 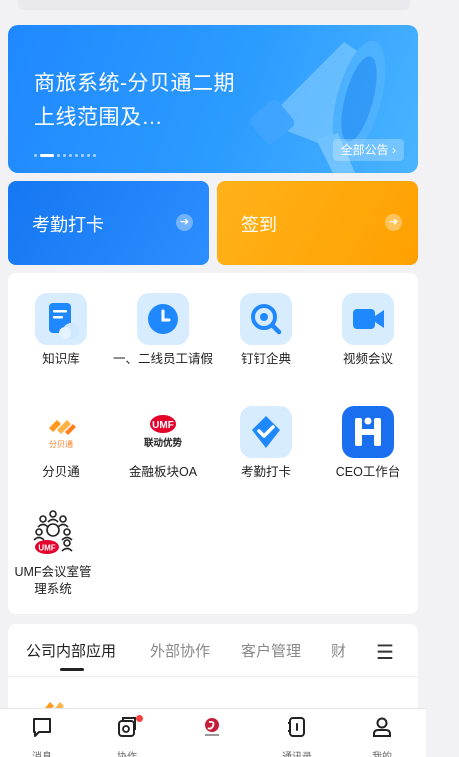 I want to click on app-dingding-qidian: 钉钉企典, so click(x=266, y=330).